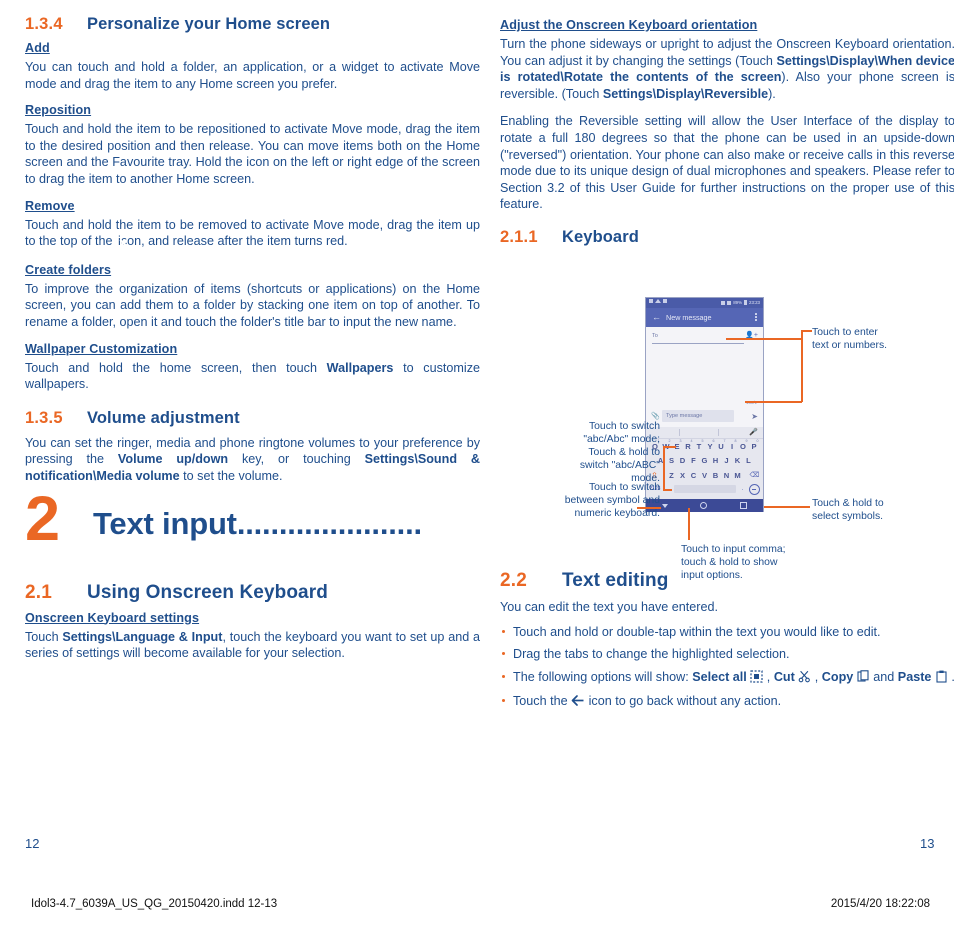  What do you see at coordinates (764, 339) in the screenshot?
I see `leader-line-to-field` at bounding box center [764, 339].